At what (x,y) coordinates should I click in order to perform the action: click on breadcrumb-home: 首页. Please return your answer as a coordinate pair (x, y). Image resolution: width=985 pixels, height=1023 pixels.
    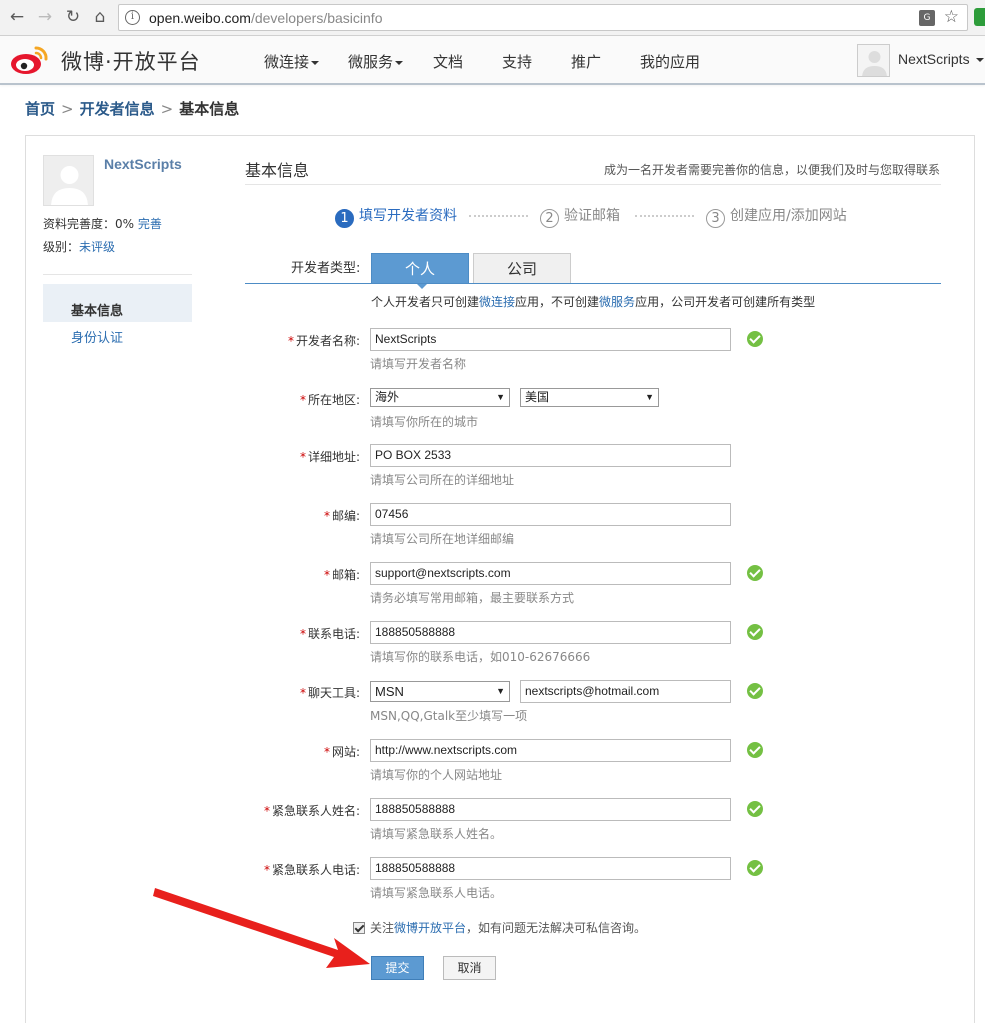
    Looking at the image, I should click on (40, 109).